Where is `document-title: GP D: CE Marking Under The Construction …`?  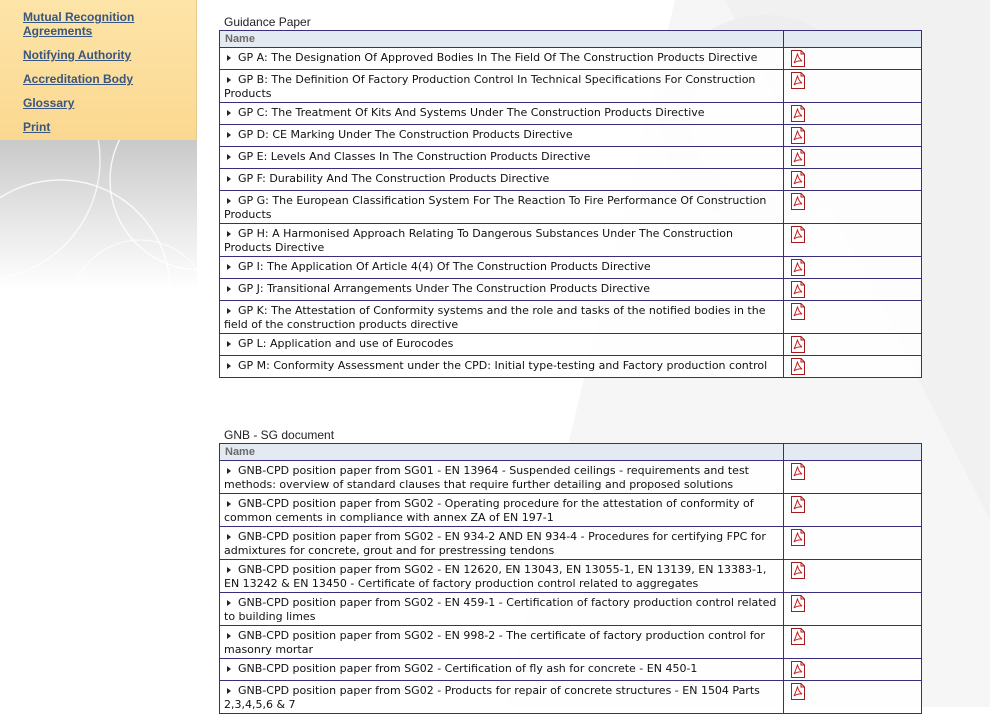 document-title: GP D: CE Marking Under The Construction … is located at coordinates (405, 134).